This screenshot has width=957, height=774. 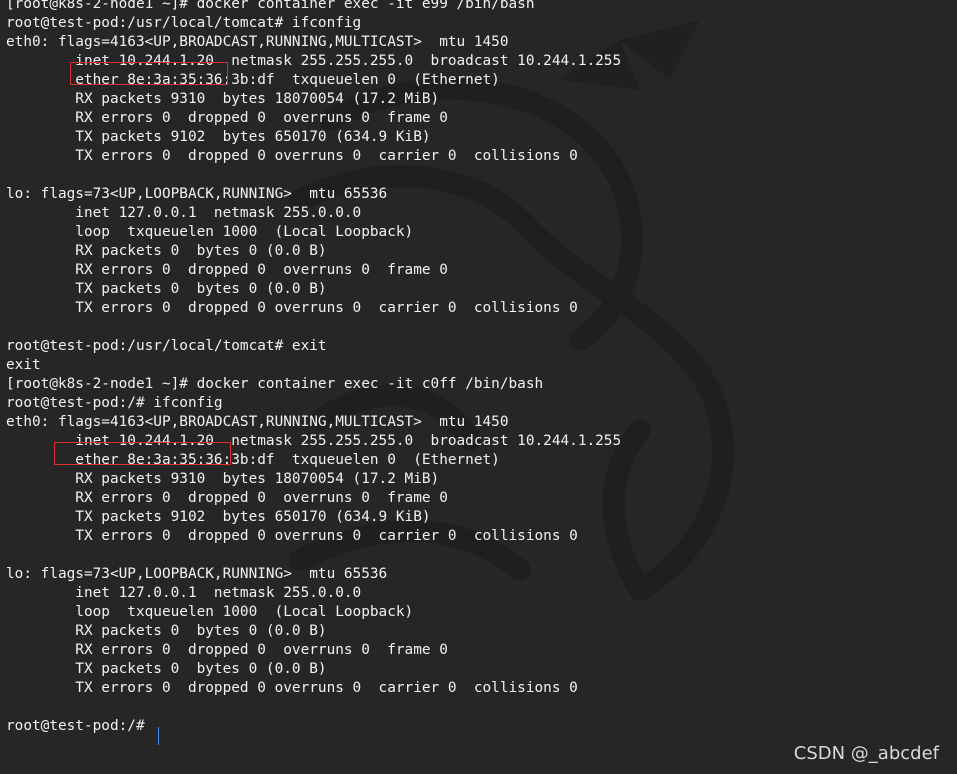 I want to click on terminal-line: root@test-pod:/# ifconfig, so click(x=114, y=403).